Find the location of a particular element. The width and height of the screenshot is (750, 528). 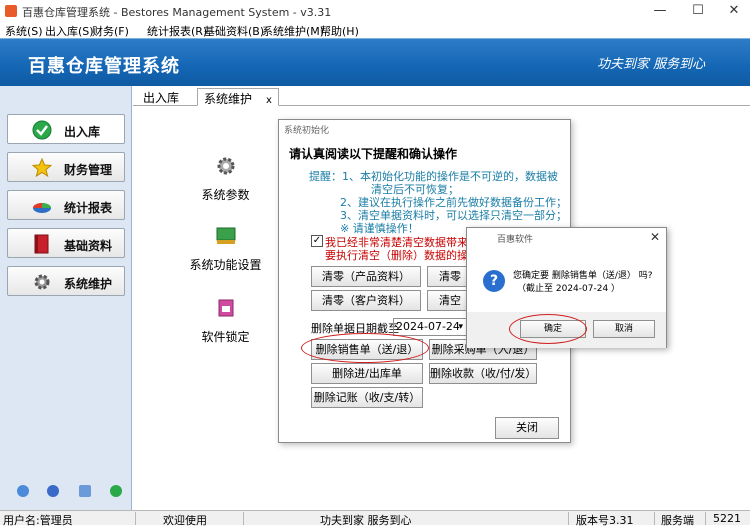

sidebar-item-maintenance: 系统维护 is located at coordinates (66, 281).